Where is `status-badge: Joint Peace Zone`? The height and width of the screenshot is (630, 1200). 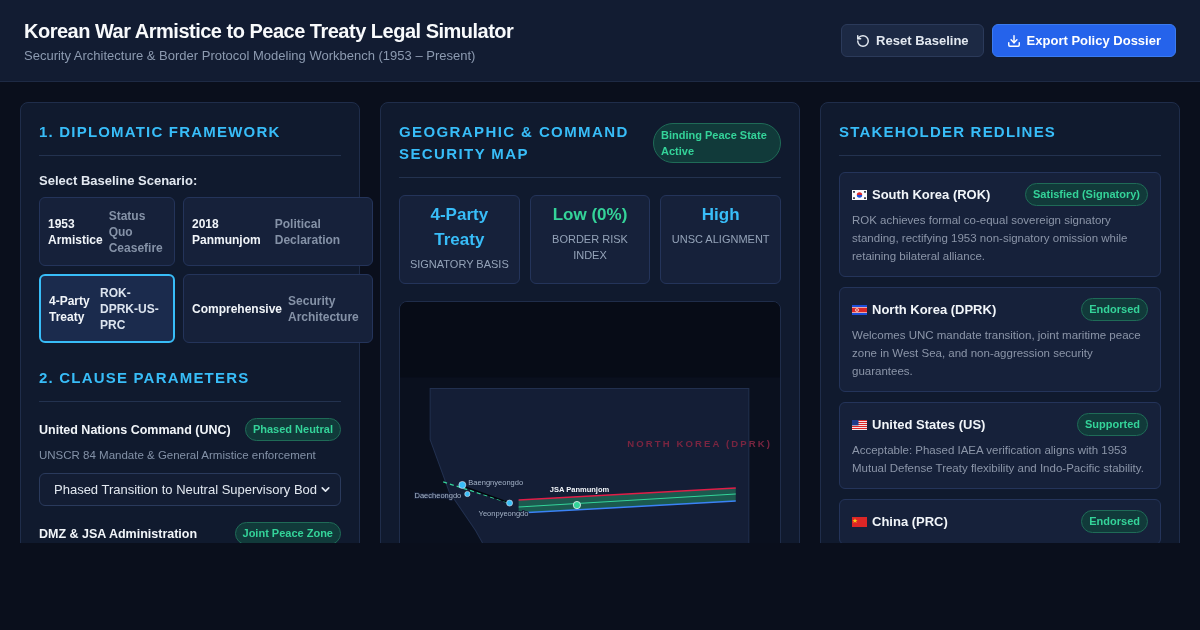 status-badge: Joint Peace Zone is located at coordinates (287, 532).